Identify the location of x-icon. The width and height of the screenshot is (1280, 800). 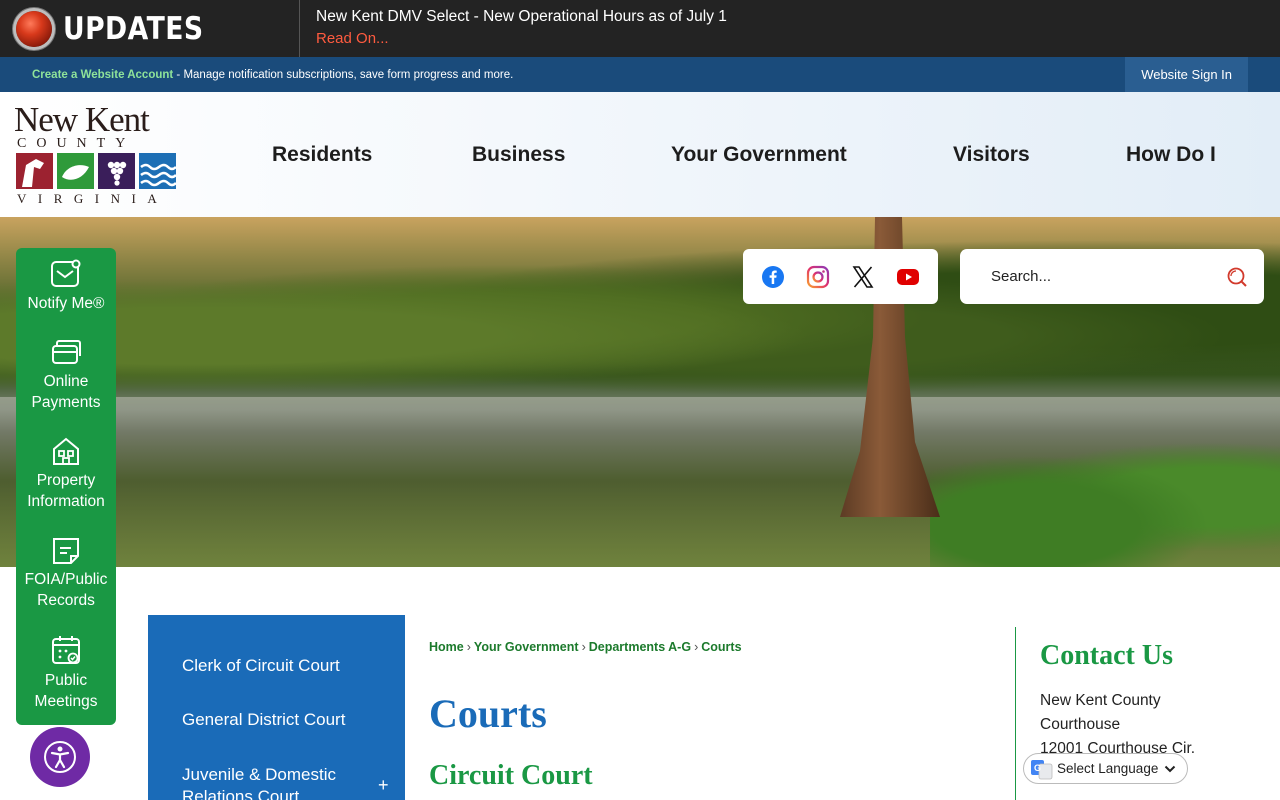
(863, 277).